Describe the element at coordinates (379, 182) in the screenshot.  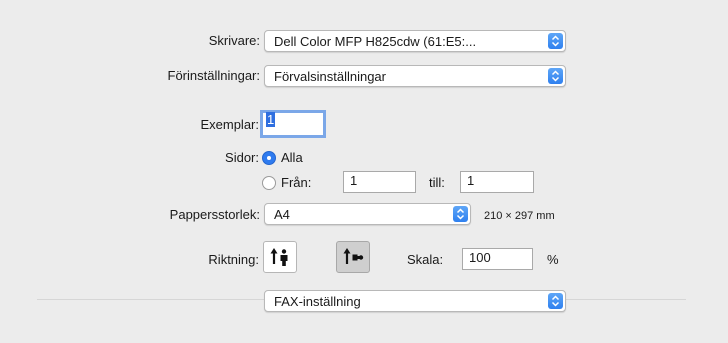
I see `pages-from-field: 1` at that location.